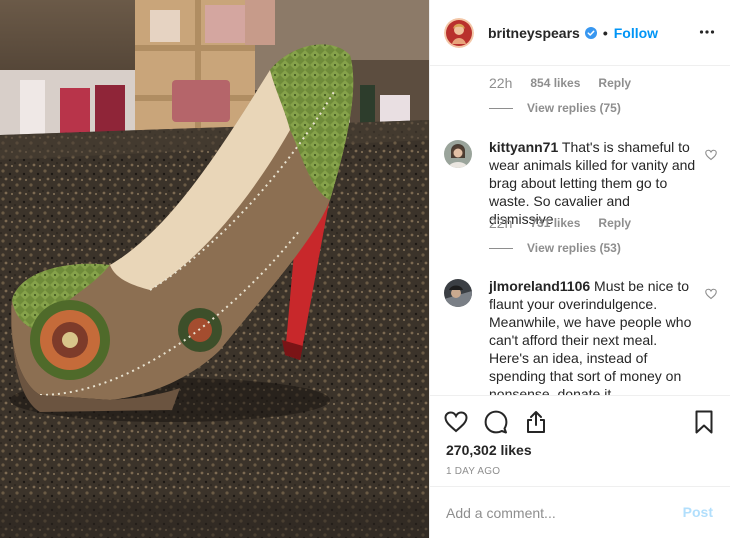  What do you see at coordinates (489, 450) in the screenshot?
I see `likes-count: 270,302 likes` at bounding box center [489, 450].